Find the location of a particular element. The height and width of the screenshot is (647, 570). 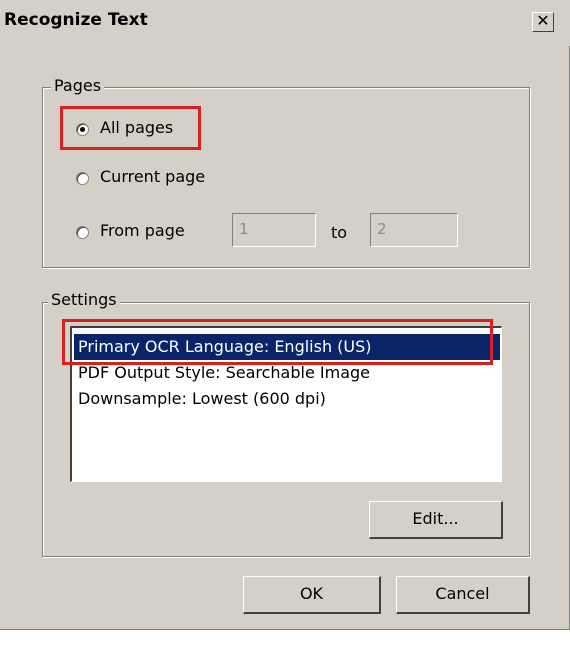

list-item-downsample: Downsample: Lowest (600 dpi) is located at coordinates (200, 399).